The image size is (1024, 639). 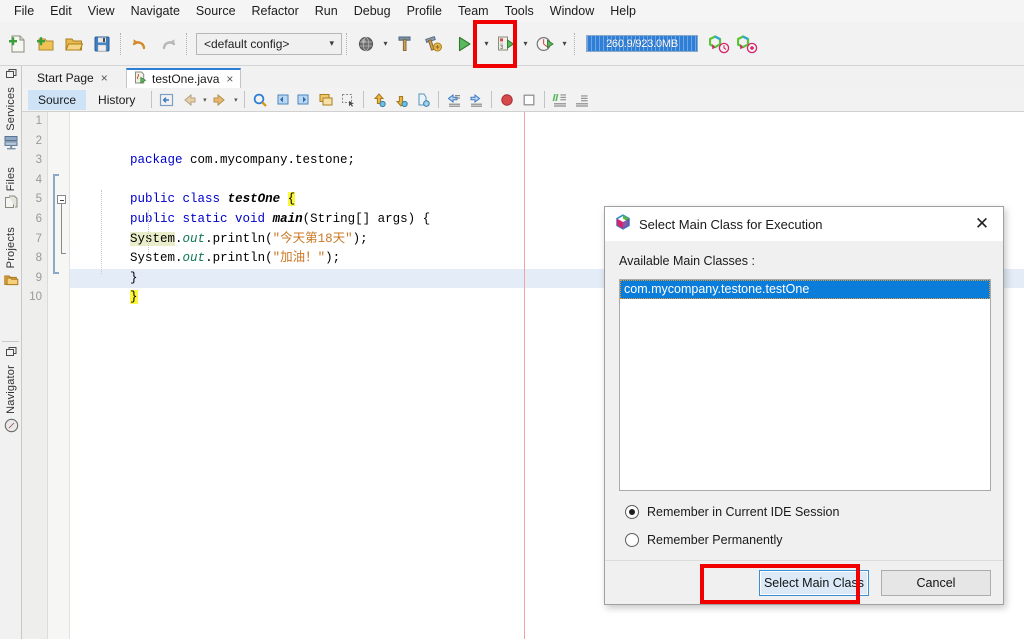 I want to click on editor-tab-testone-java: testOne.java ×, so click(x=184, y=78).